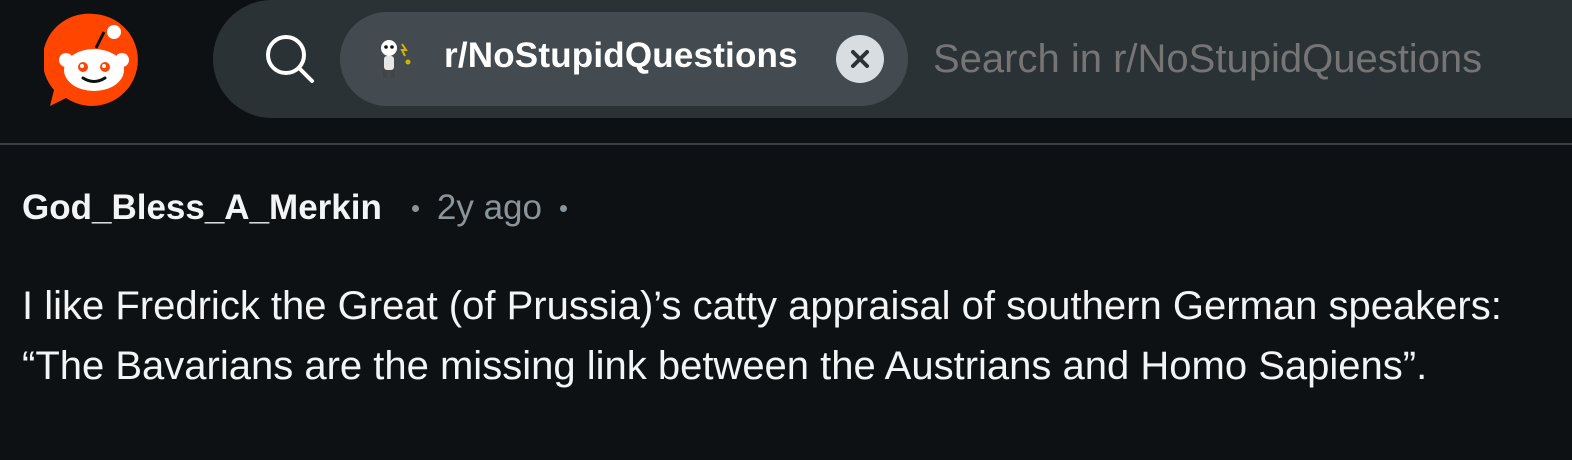 Image resolution: width=1572 pixels, height=460 pixels. I want to click on reddit-logo-icon, so click(93, 60).